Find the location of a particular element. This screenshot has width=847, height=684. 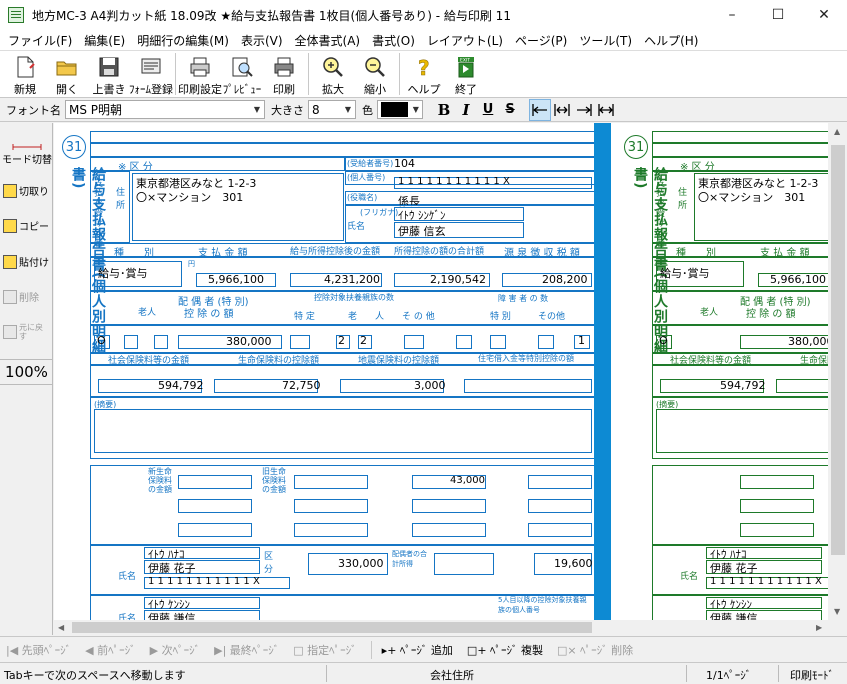

scroll-down-icon: ▼ is located at coordinates (837, 611).